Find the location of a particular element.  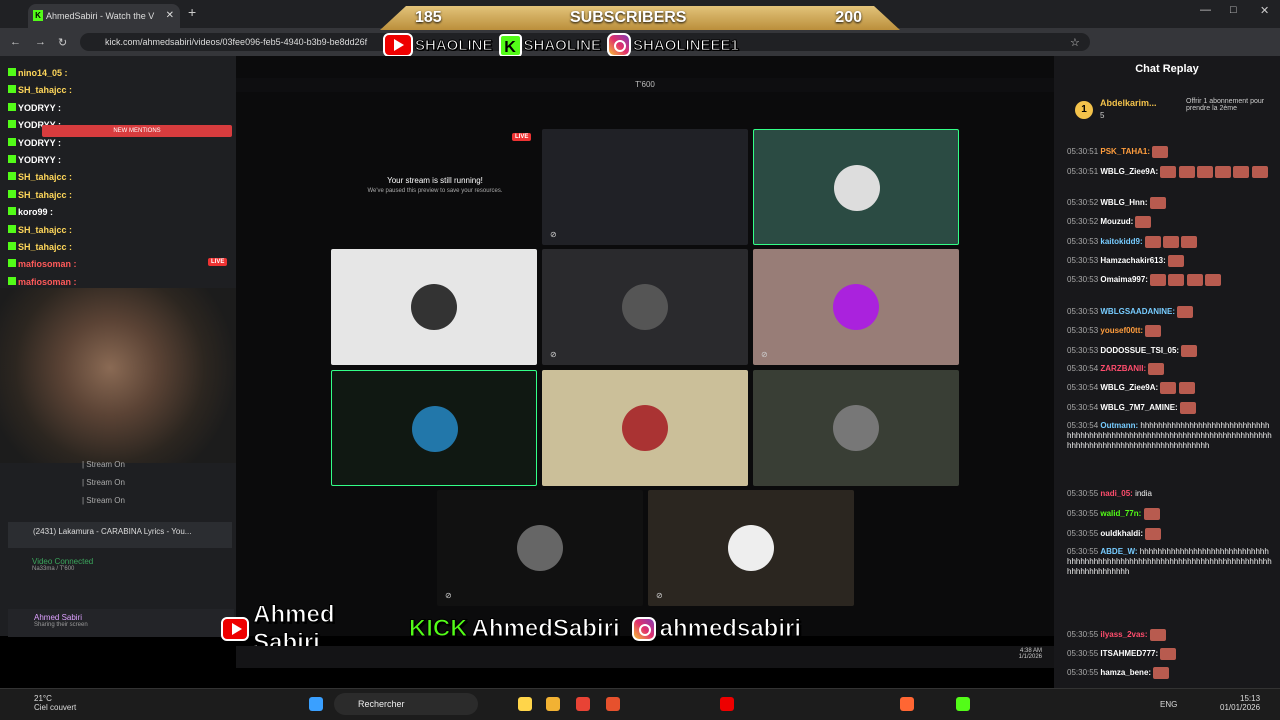

weather-widget: 21°C Ciel couvert is located at coordinates (55, 703).